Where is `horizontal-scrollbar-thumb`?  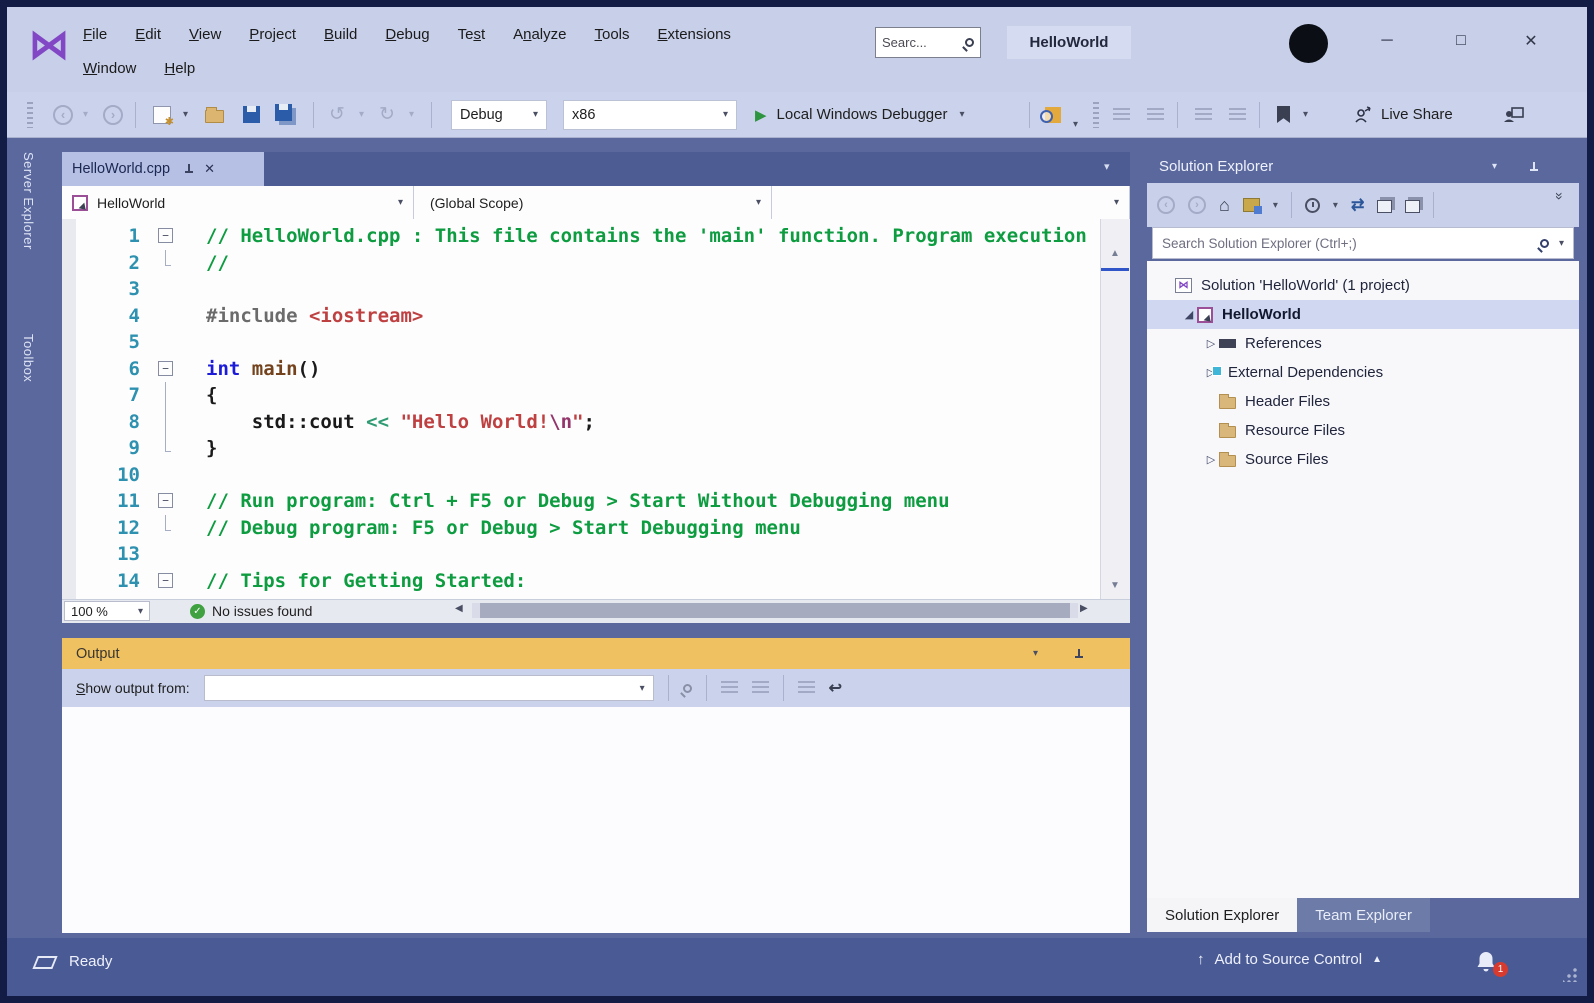
horizontal-scrollbar-thumb is located at coordinates (775, 610).